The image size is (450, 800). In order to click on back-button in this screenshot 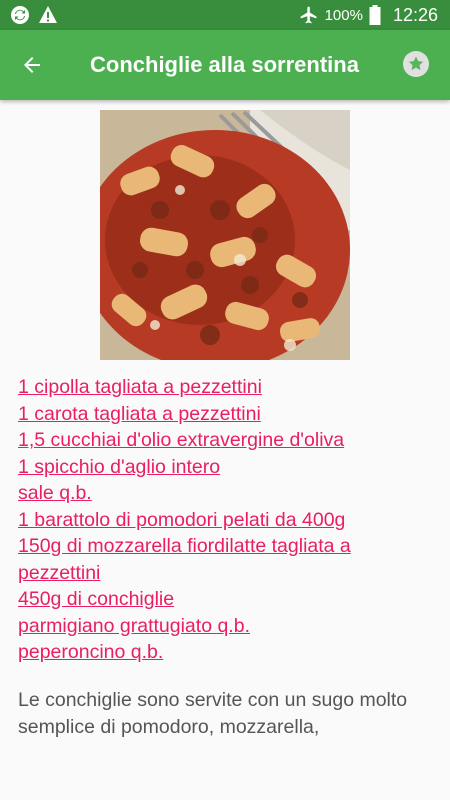, I will do `click(32, 65)`.